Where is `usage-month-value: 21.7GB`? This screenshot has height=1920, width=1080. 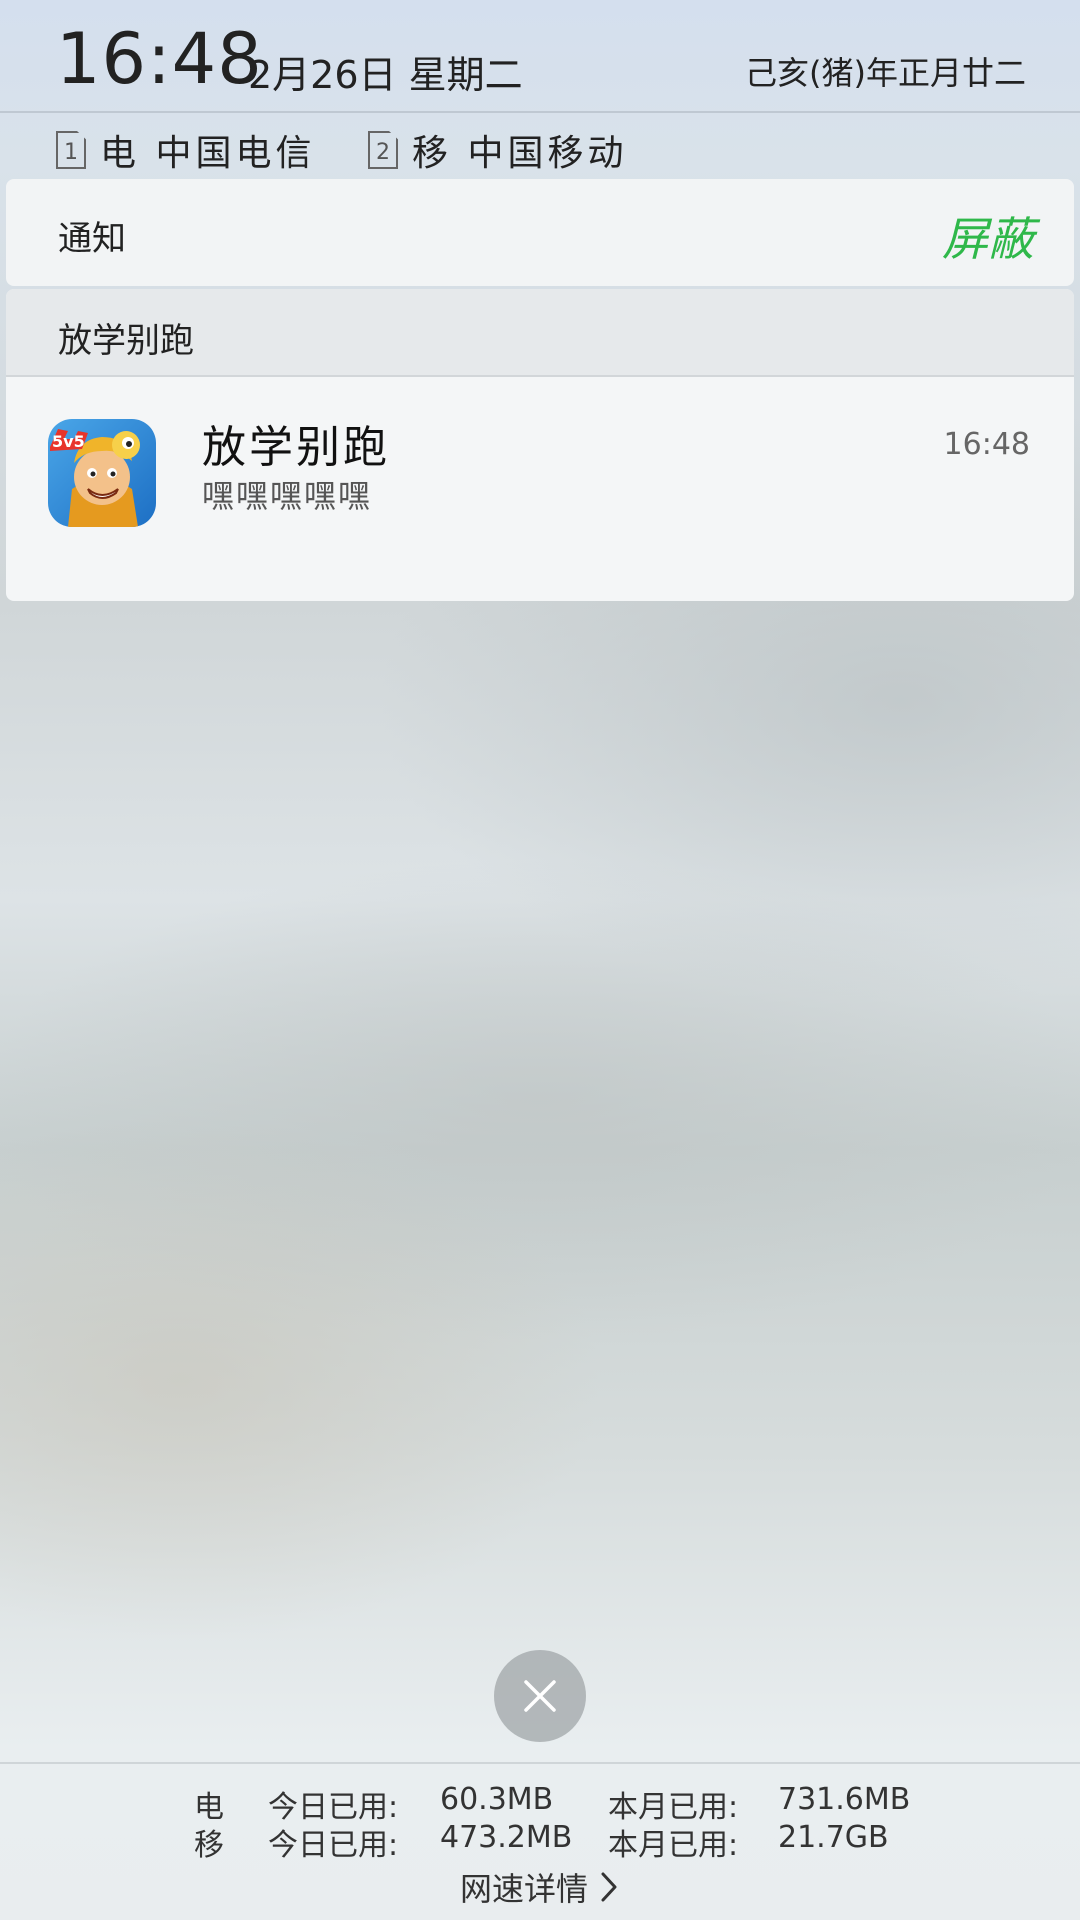
usage-month-value: 21.7GB is located at coordinates (833, 1837).